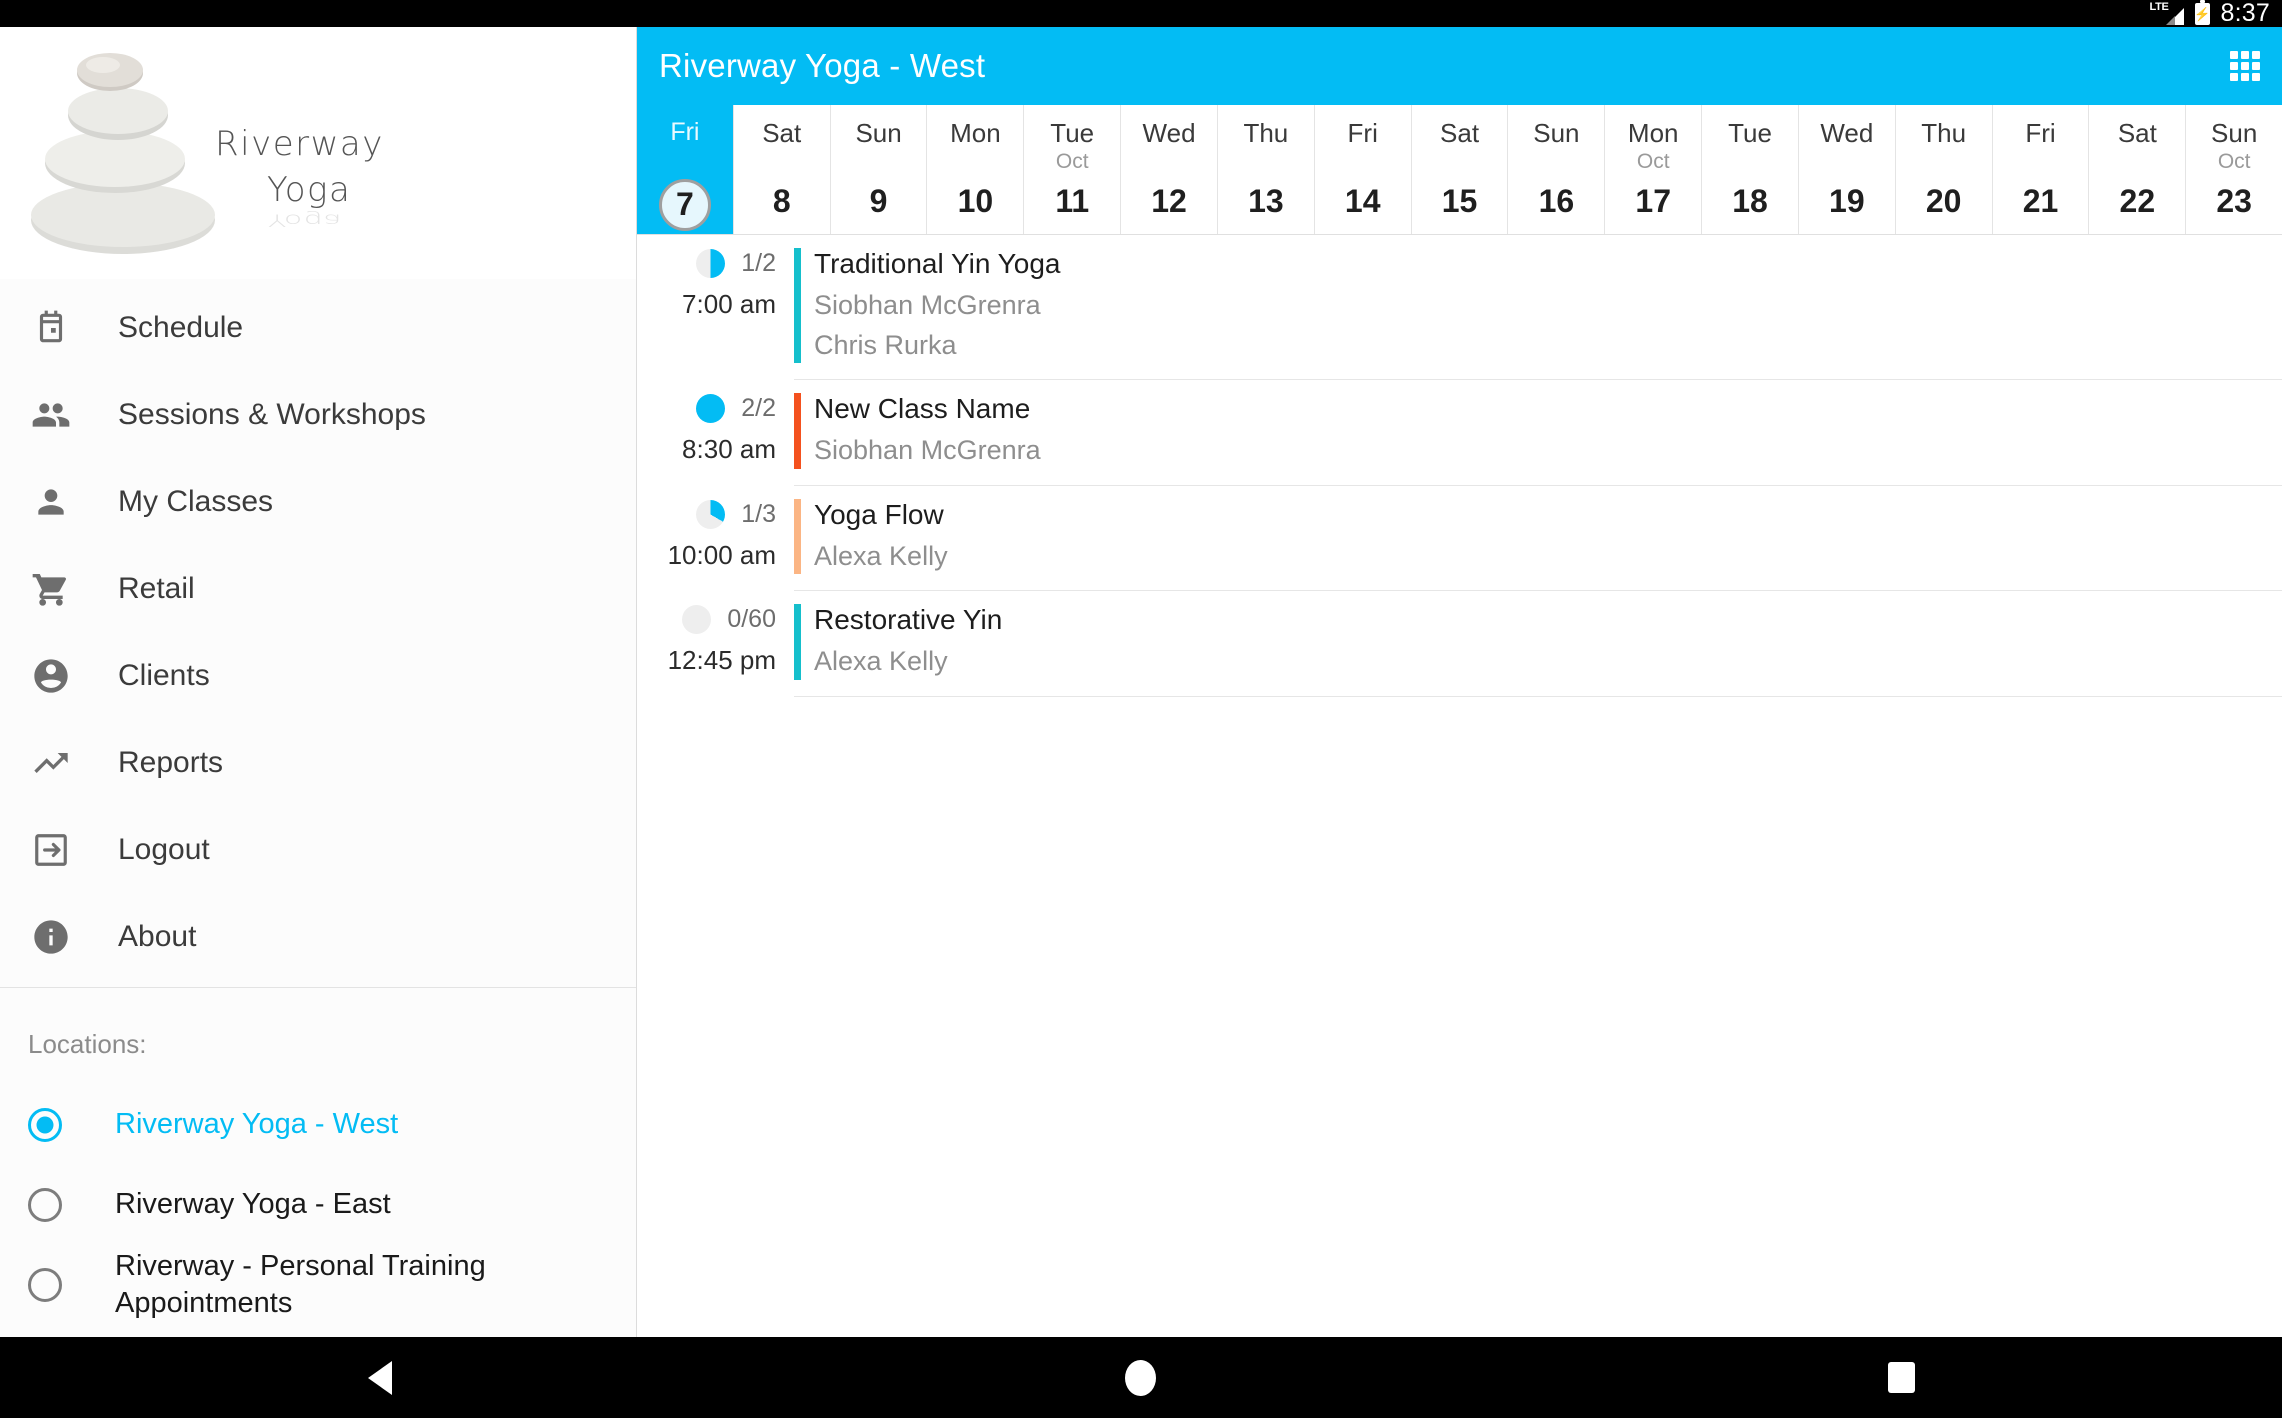 The height and width of the screenshot is (1418, 2282). I want to click on day-of-week-label: Tue, so click(1072, 133).